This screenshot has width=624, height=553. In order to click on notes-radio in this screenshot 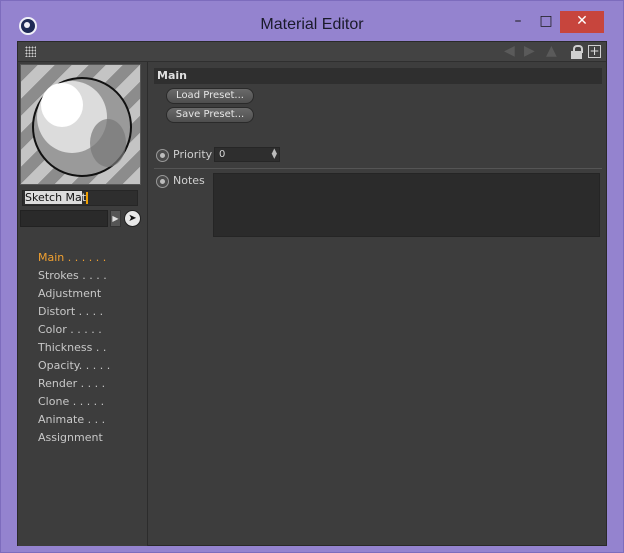, I will do `click(162, 181)`.